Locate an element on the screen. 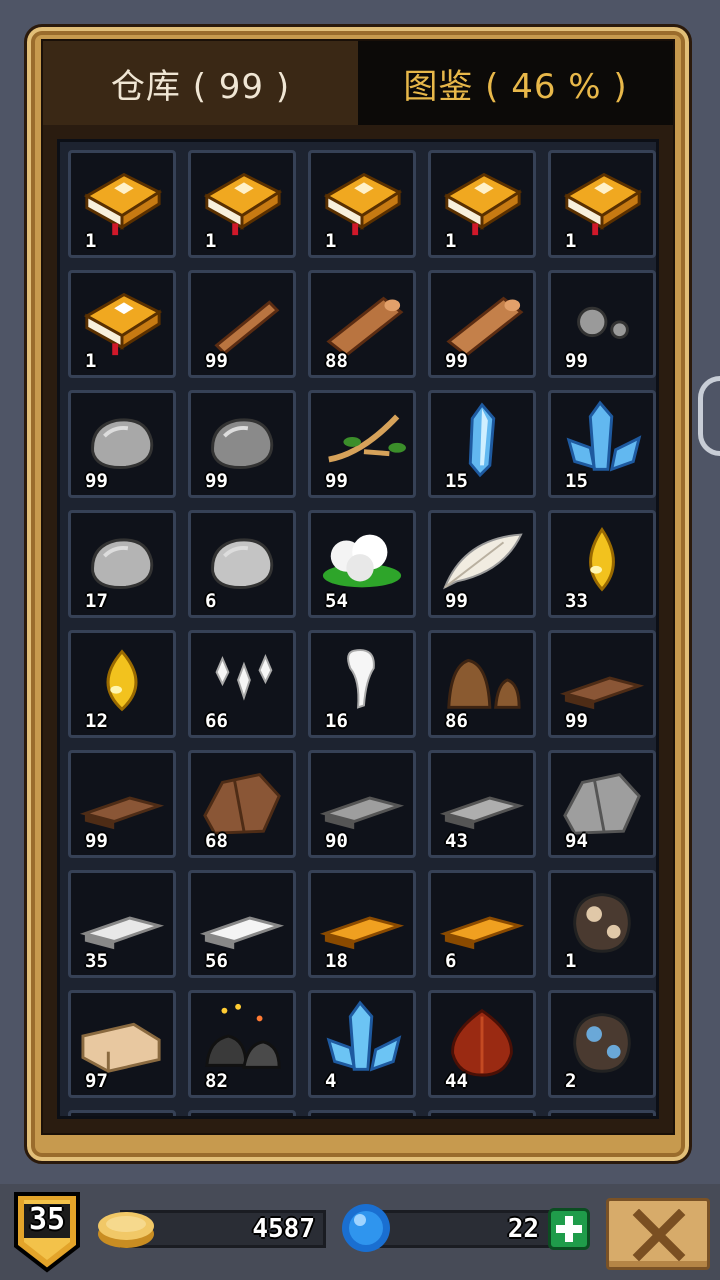  item-quantity: 6 is located at coordinates (451, 961).